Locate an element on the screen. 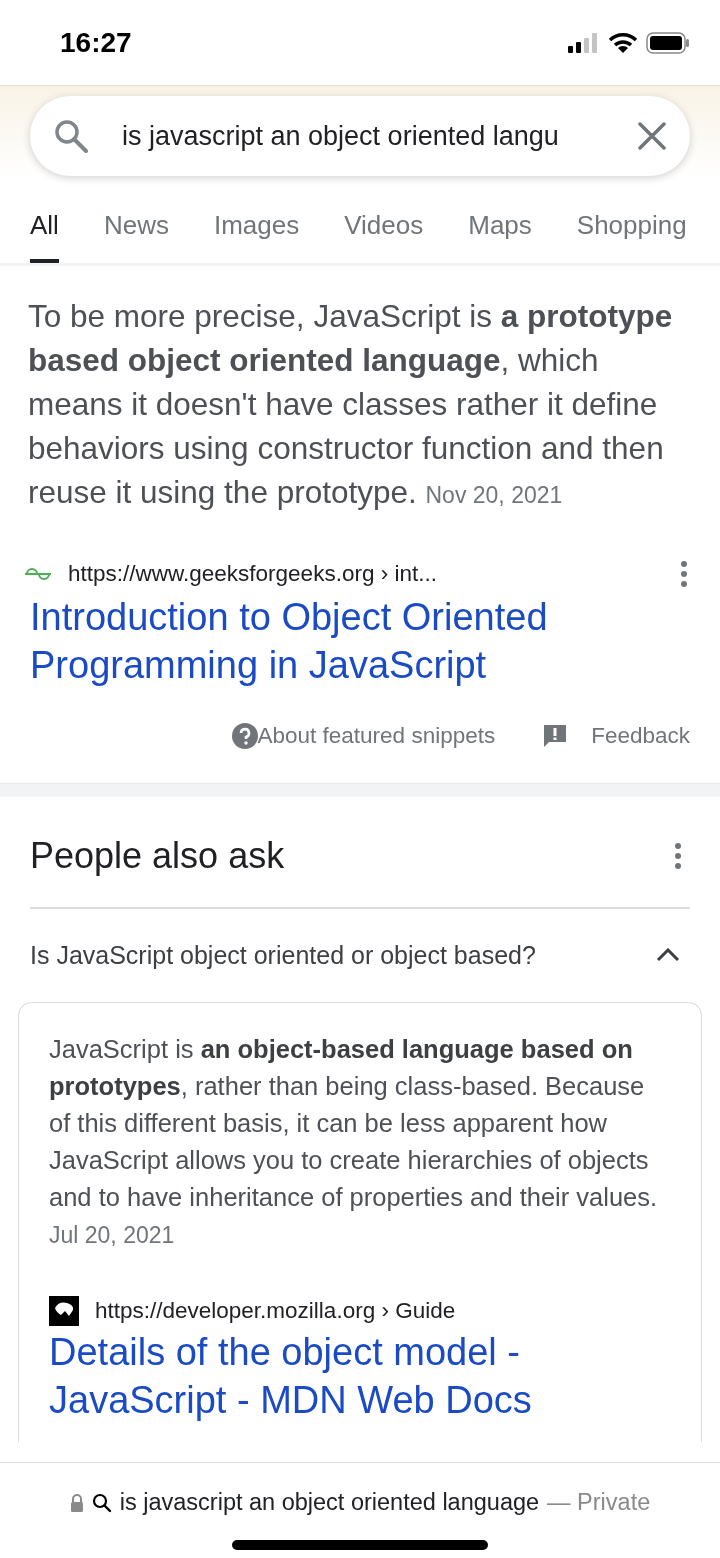 The image size is (720, 1558). status-time: 16:27 is located at coordinates (96, 42).